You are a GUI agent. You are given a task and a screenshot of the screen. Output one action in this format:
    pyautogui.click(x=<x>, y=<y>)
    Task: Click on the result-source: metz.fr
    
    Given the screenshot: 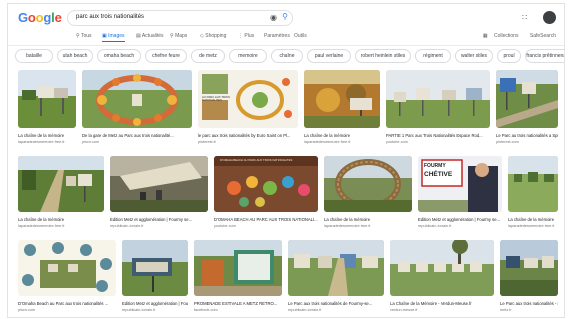 What is the action you would take?
    pyautogui.click(x=506, y=310)
    